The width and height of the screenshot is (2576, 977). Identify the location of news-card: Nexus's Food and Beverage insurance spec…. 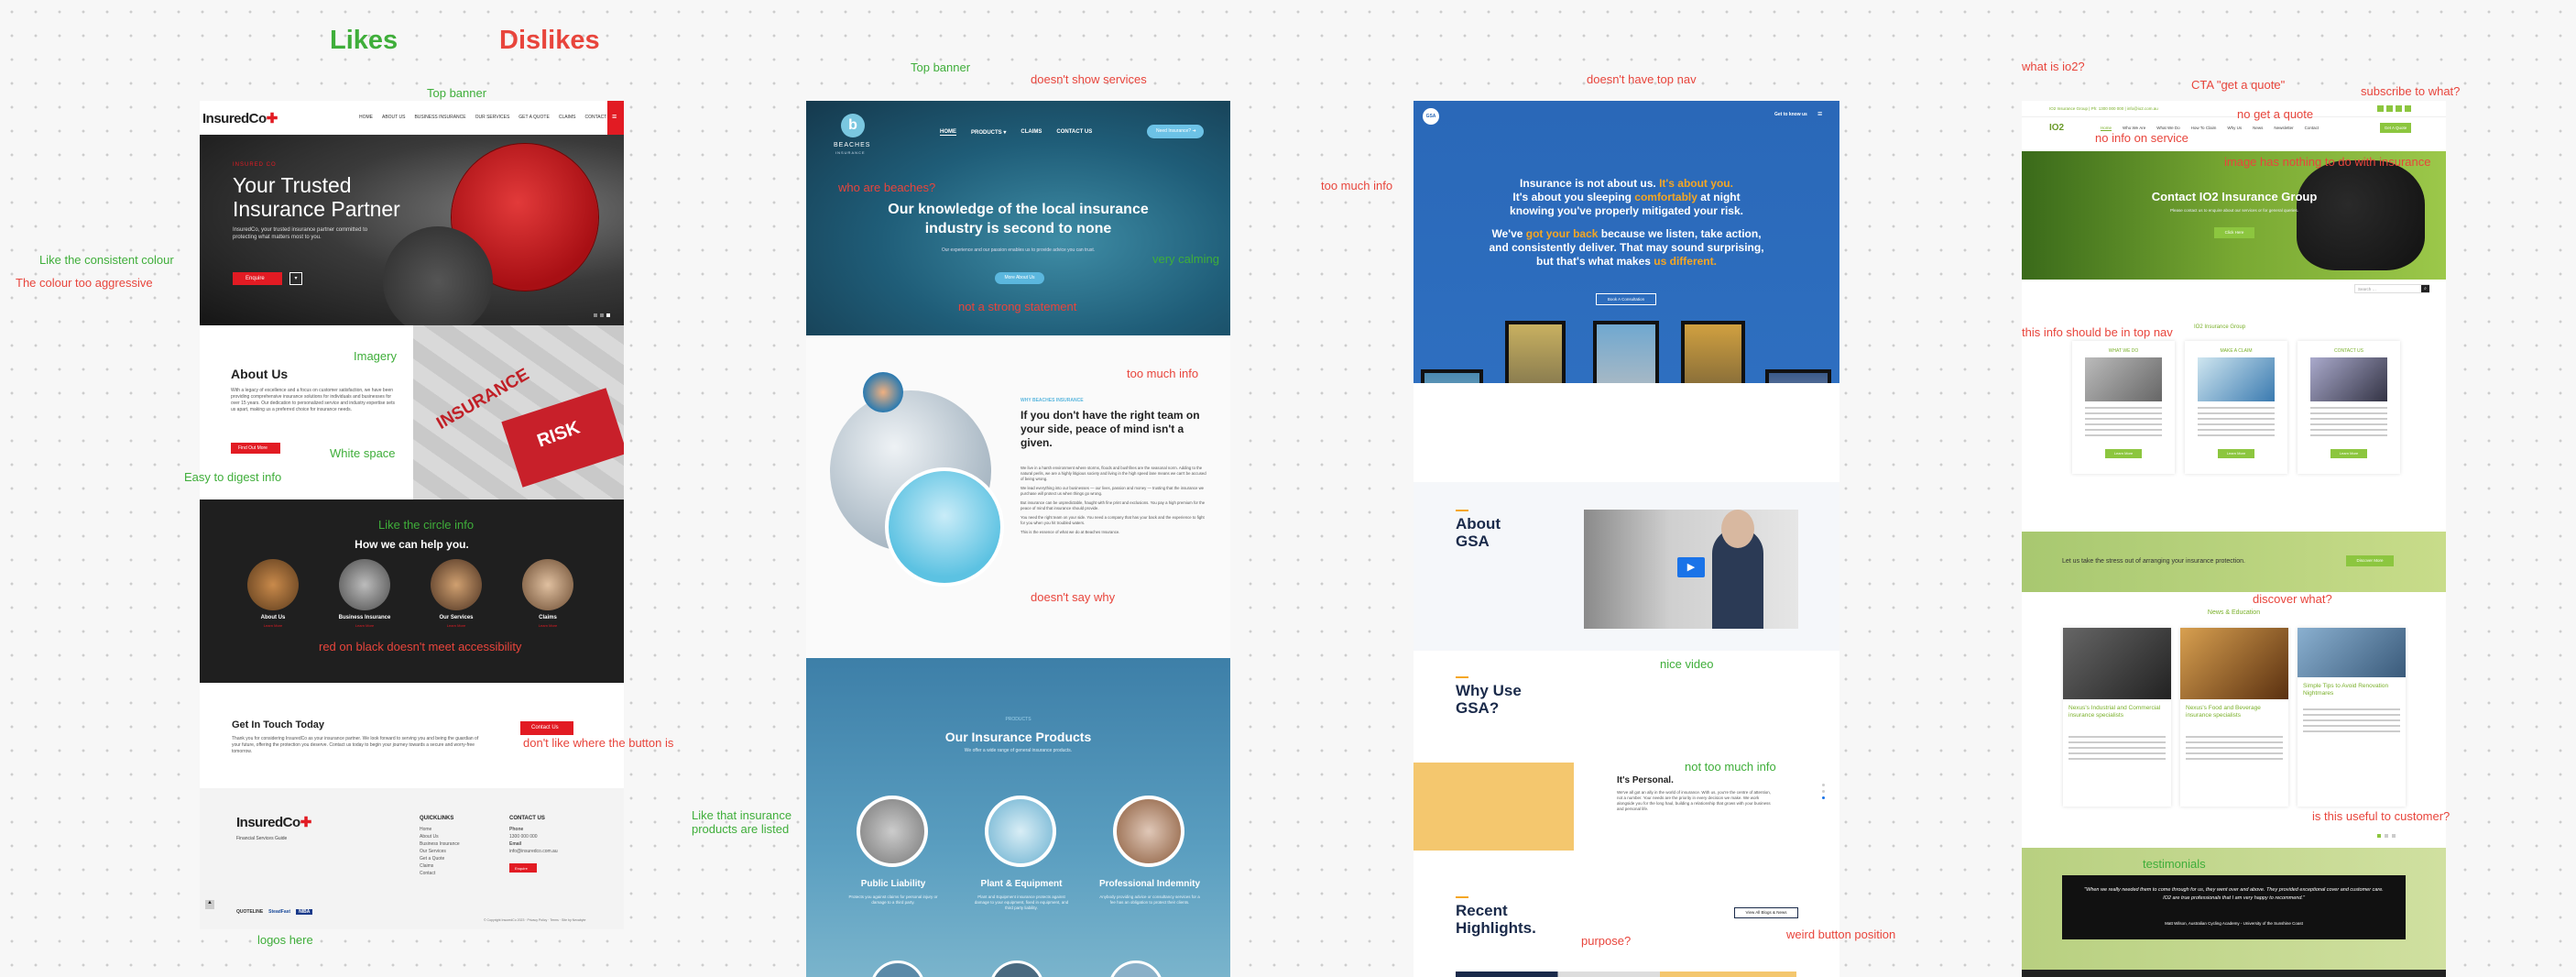
(2234, 717).